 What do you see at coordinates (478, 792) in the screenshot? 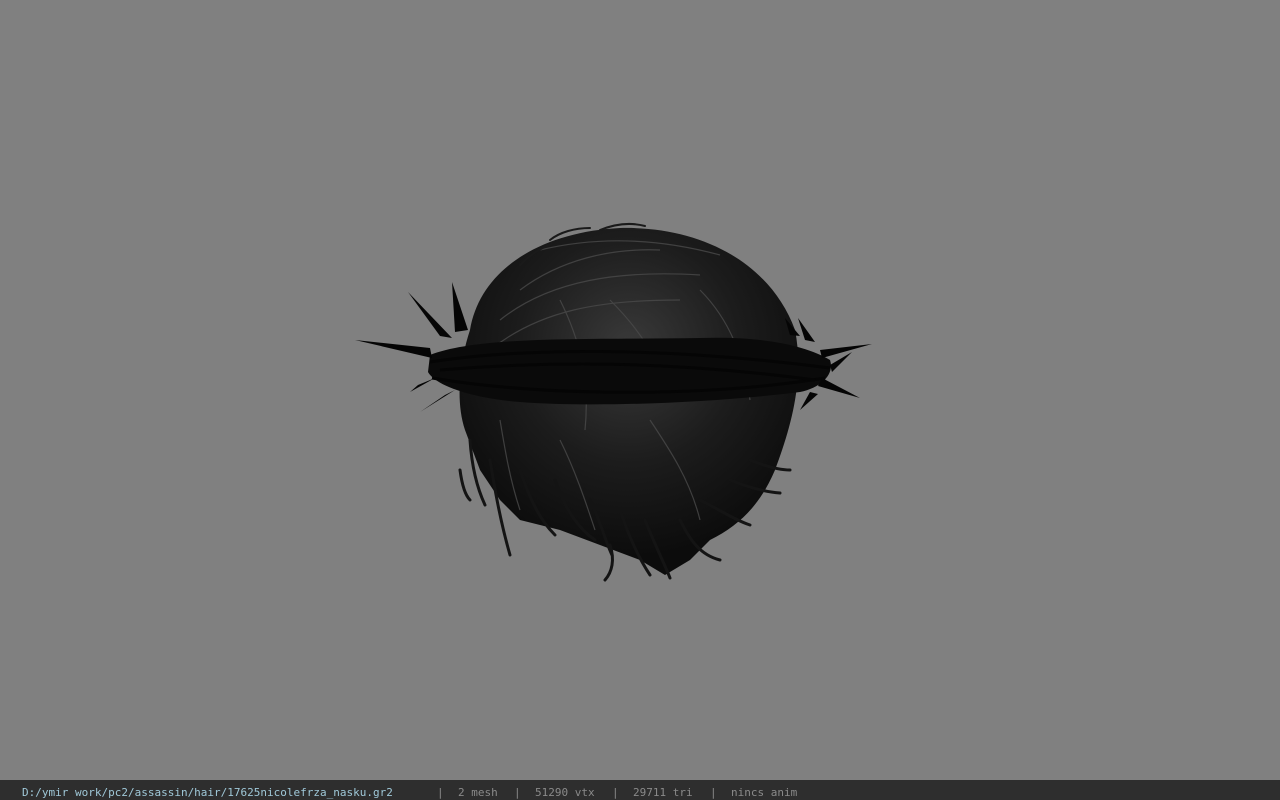
I see `mesh-count: 2 mesh` at bounding box center [478, 792].